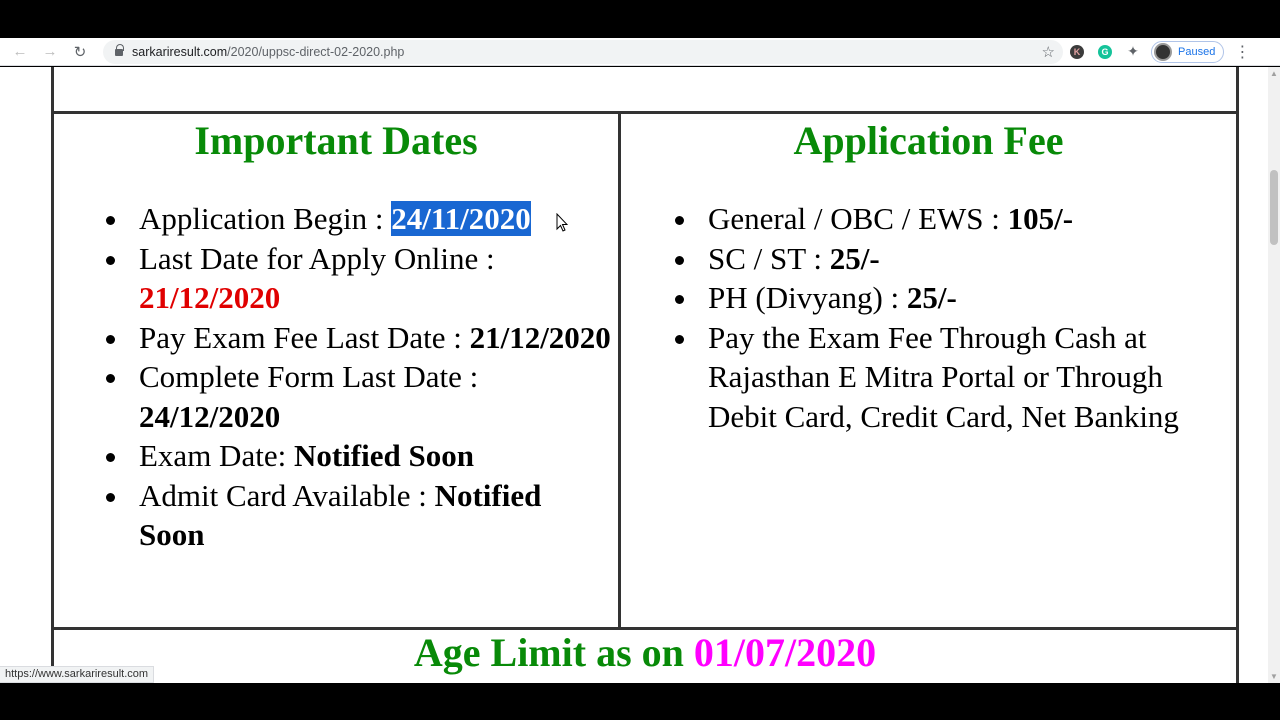 The width and height of the screenshot is (1280, 720). What do you see at coordinates (371, 338) in the screenshot?
I see `list-item: Pay Exam Fee Last Date : 21/12/2020` at bounding box center [371, 338].